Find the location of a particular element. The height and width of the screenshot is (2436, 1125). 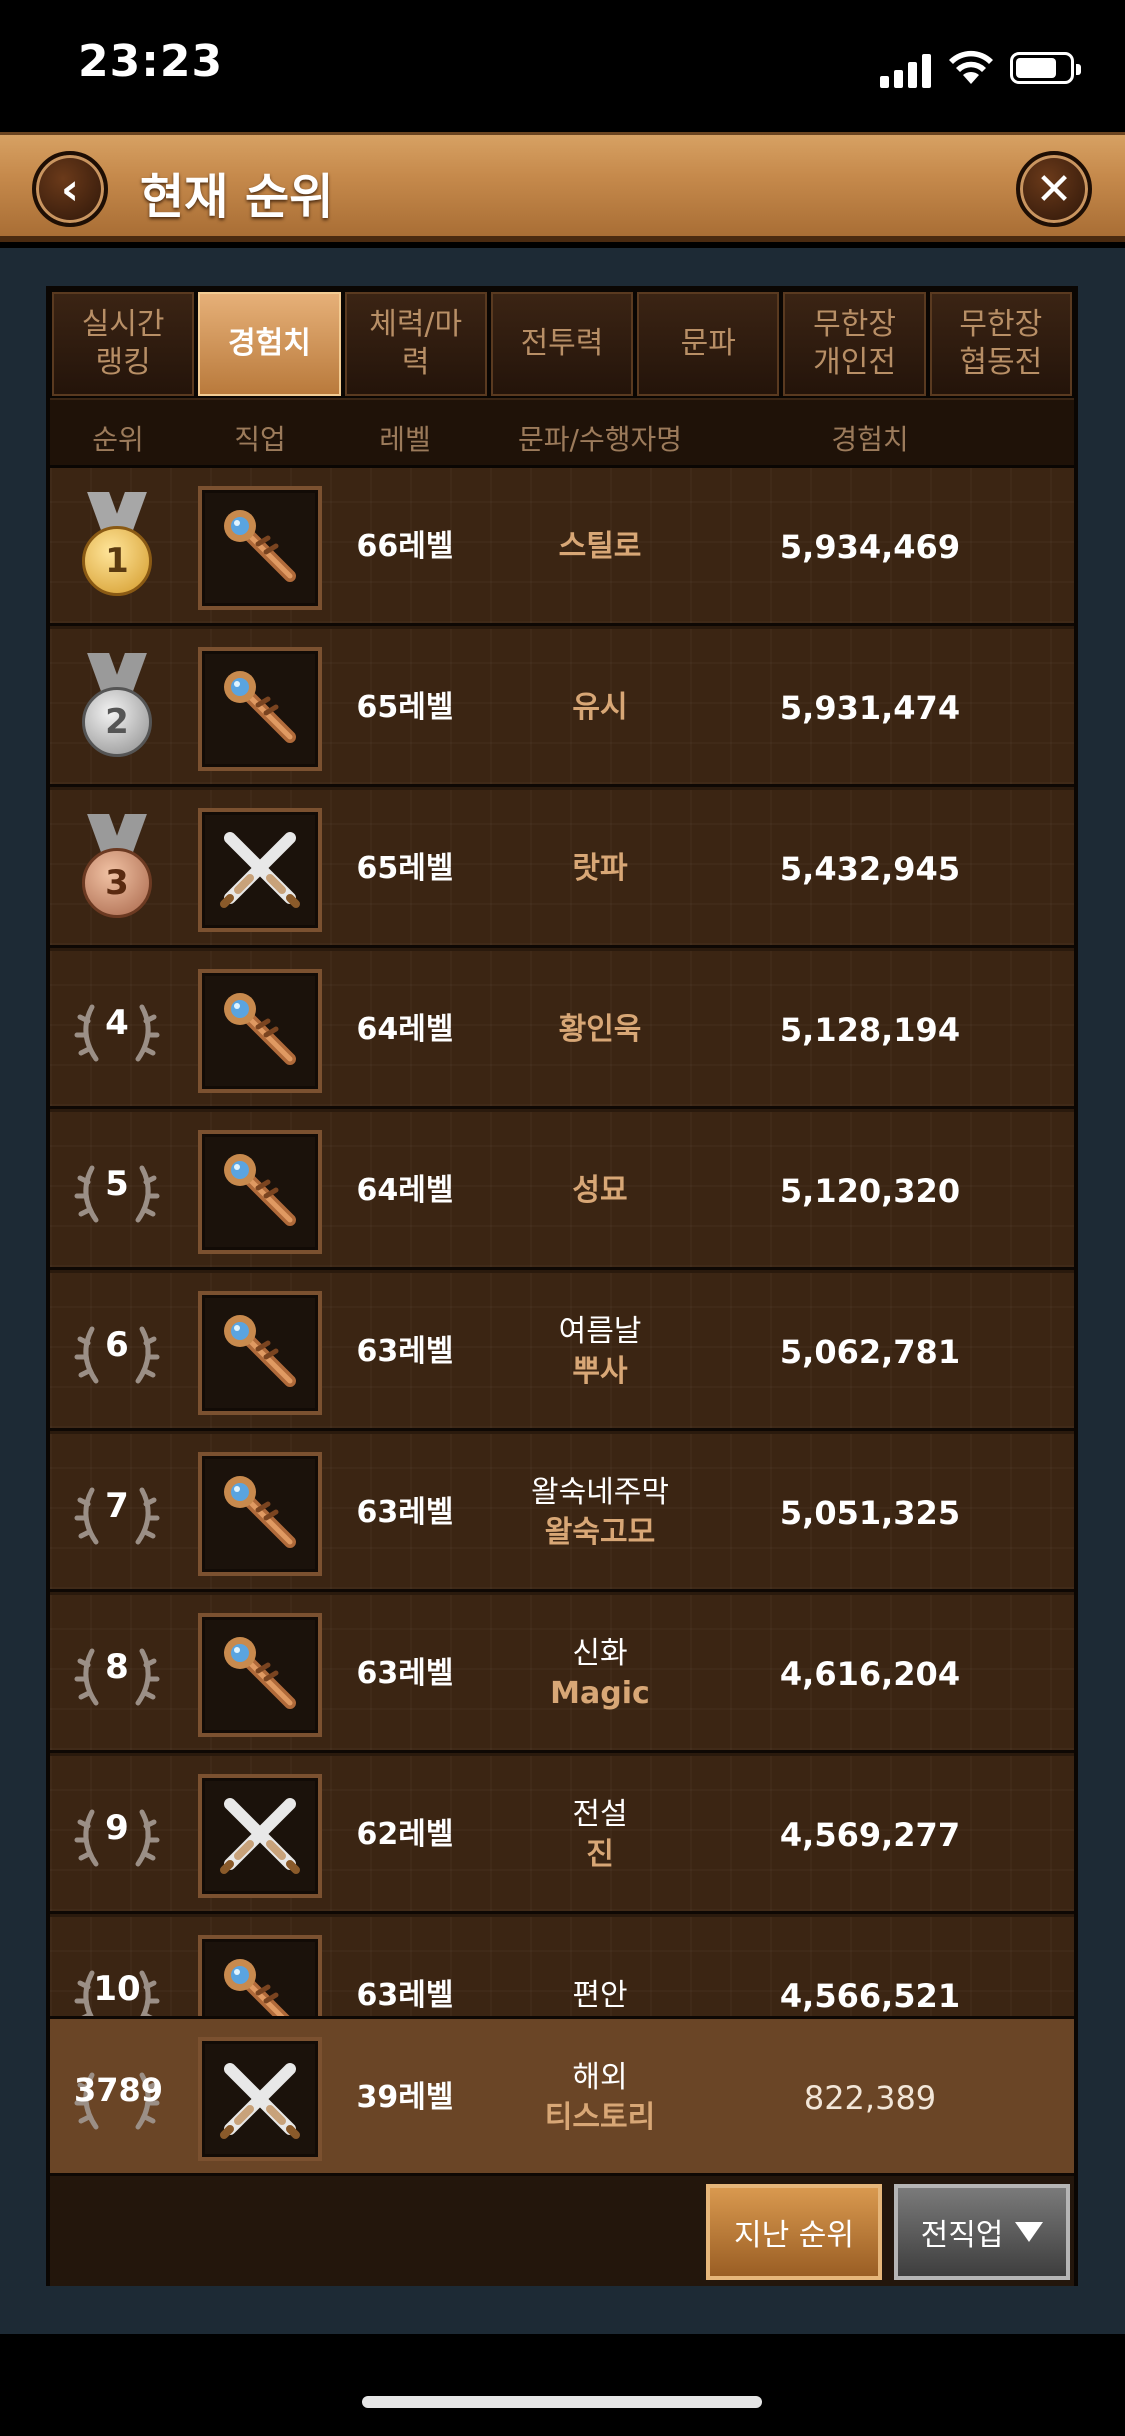

rank-number: 2 is located at coordinates (117, 722).